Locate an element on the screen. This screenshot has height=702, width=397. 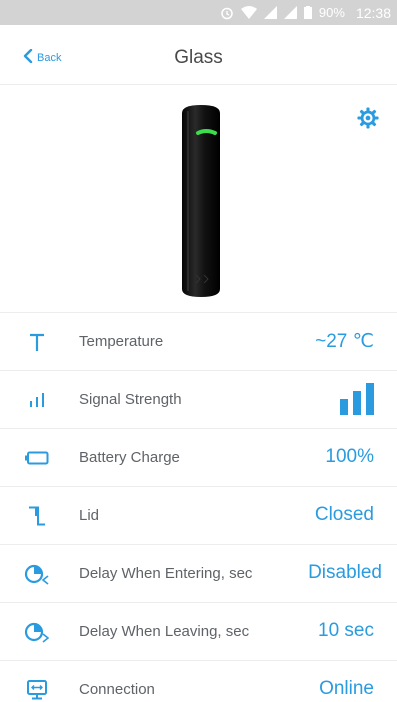
delay-leaving-icon is located at coordinates (37, 632).